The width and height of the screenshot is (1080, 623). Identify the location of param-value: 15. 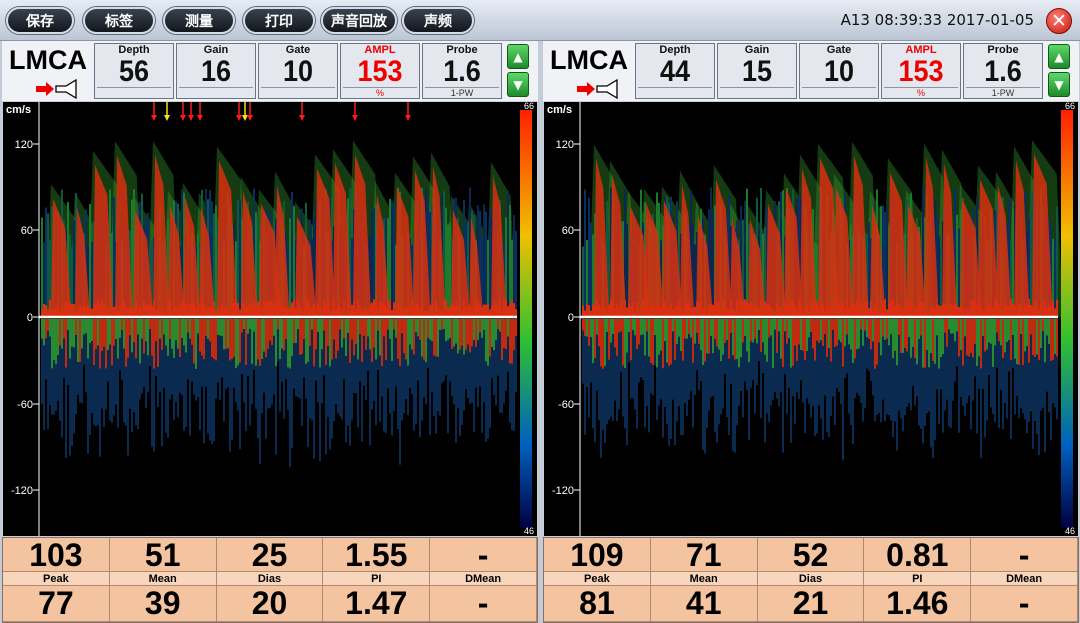
(757, 71).